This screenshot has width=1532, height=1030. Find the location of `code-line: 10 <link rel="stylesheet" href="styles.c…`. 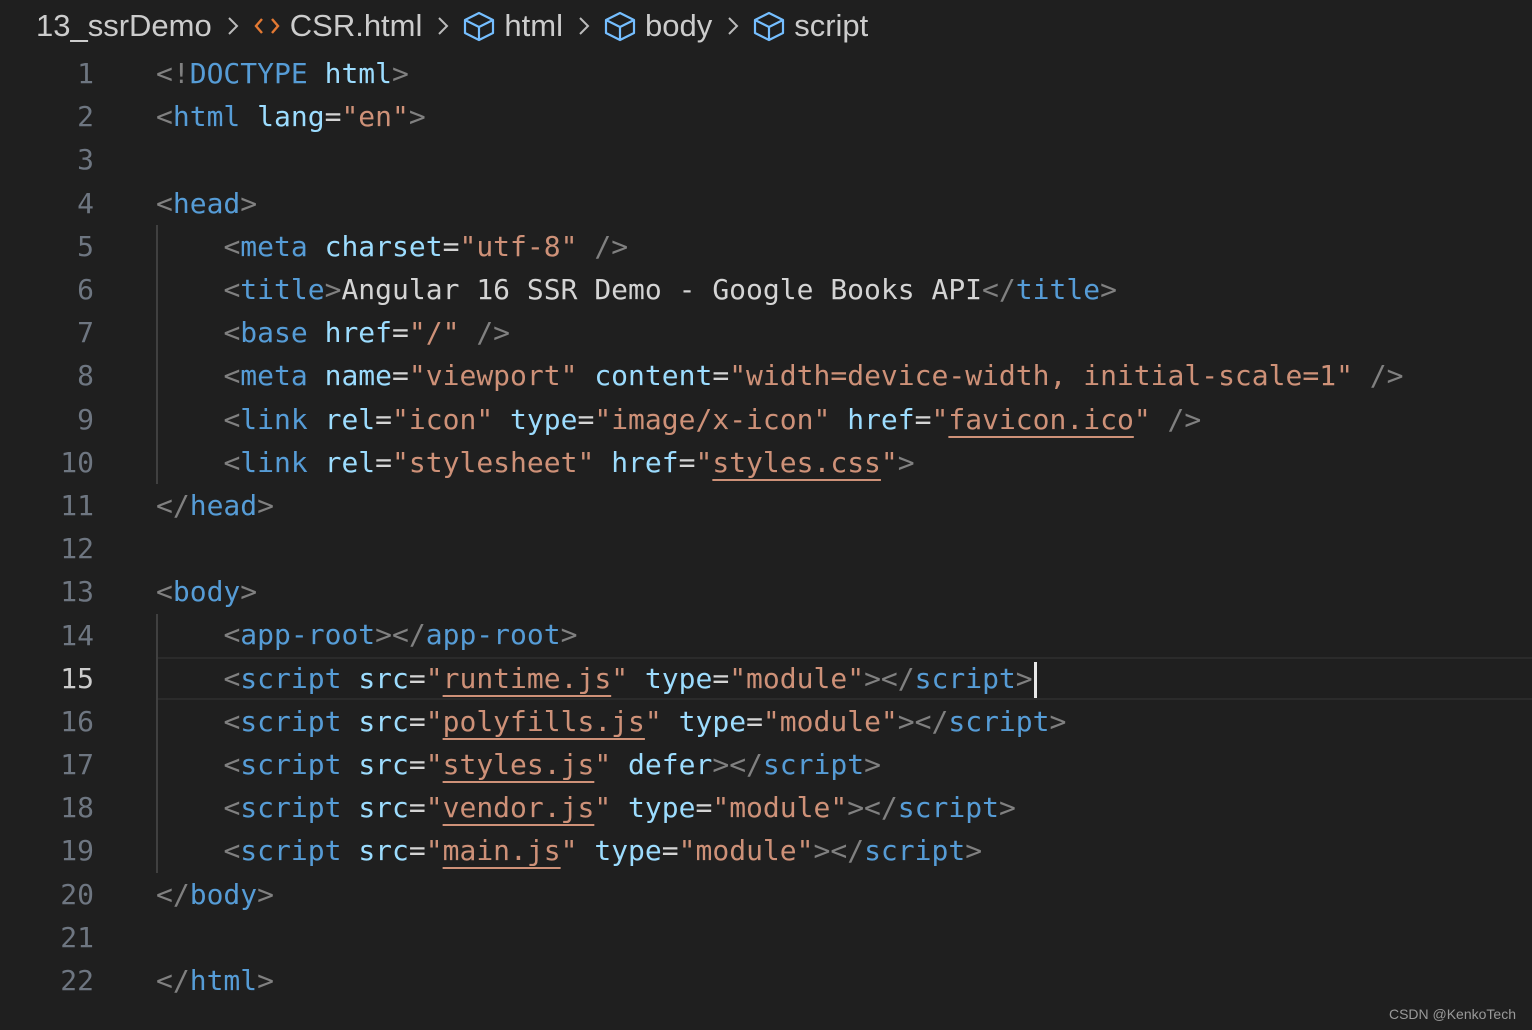

code-line: 10 <link rel="stylesheet" href="styles.c… is located at coordinates (766, 462).